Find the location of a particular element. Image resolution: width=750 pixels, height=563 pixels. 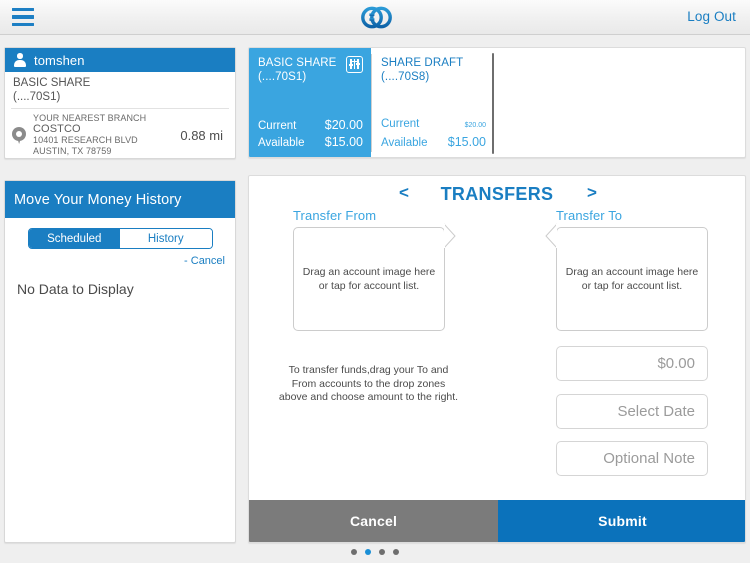

username-label: tomshen is located at coordinates (59, 60).